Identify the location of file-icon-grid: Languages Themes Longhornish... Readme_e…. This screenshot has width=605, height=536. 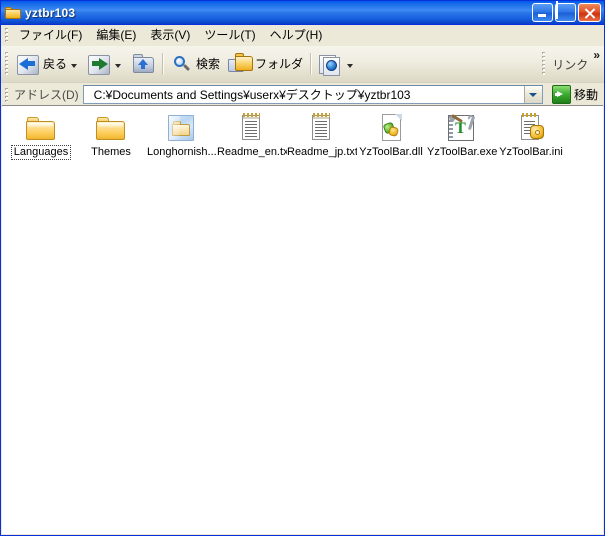
(302, 133).